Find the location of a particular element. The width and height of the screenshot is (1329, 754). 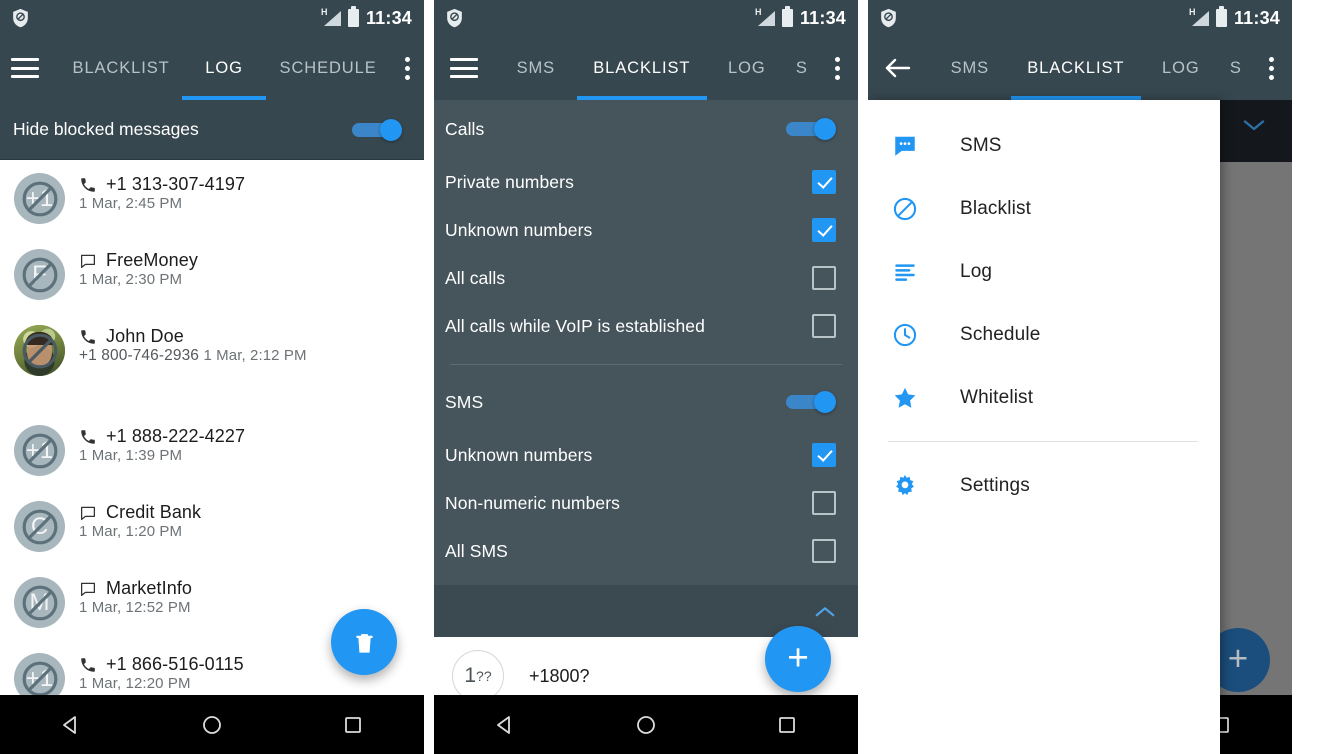

drawer-item-sms: SMS is located at coordinates (1044, 145).